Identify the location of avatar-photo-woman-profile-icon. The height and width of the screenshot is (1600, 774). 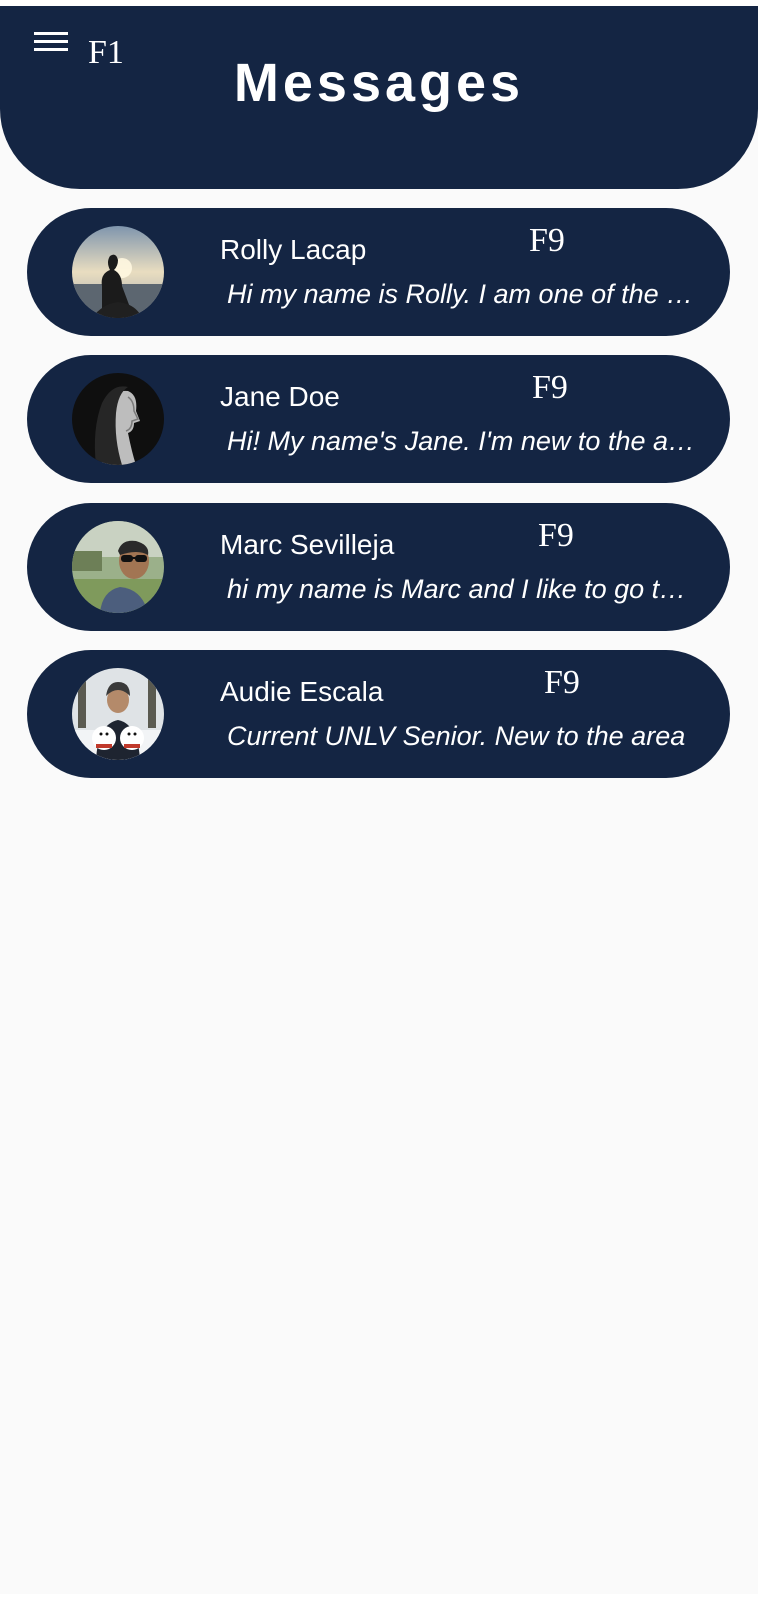
(118, 419).